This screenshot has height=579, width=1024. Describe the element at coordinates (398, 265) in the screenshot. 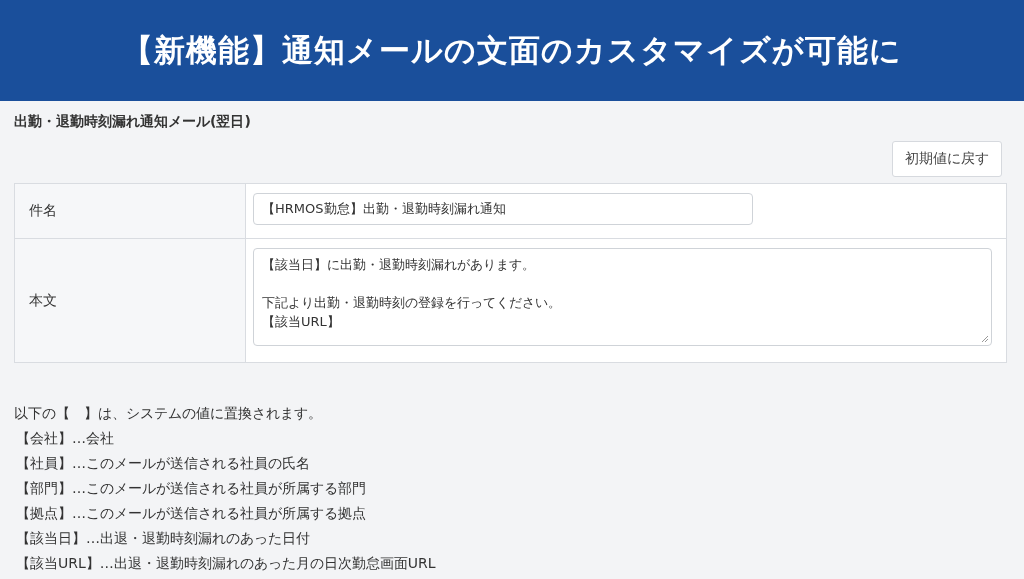

I see `body-text-line: 【該当日】に出勤・退勤時刻漏れがあります。` at that location.